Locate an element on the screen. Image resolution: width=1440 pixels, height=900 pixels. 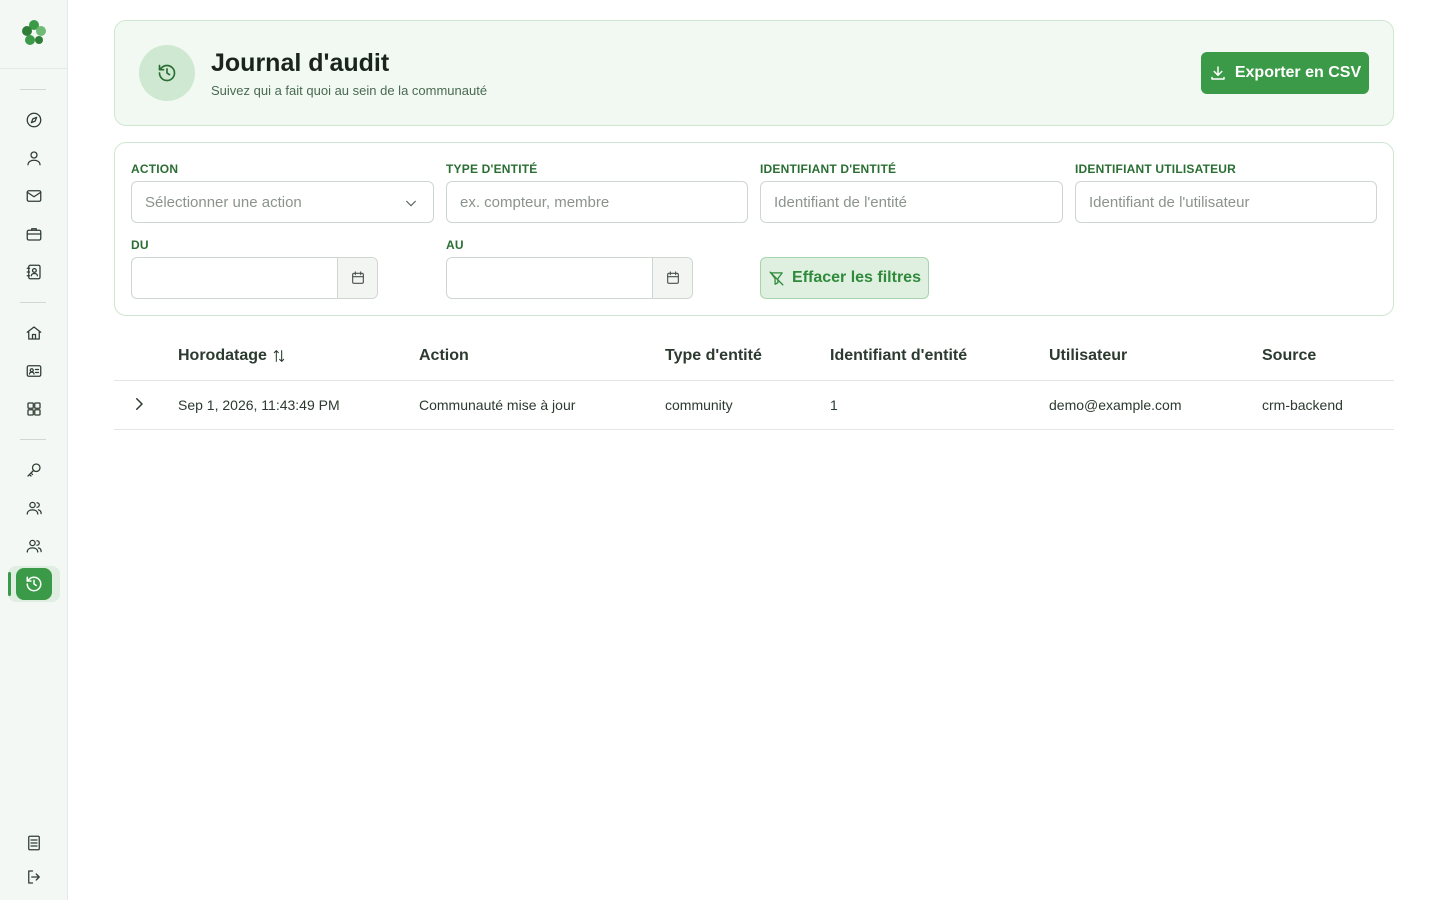
cell-timestamp: Sep 1, 2026, 11:43:49 PM is located at coordinates (259, 405).